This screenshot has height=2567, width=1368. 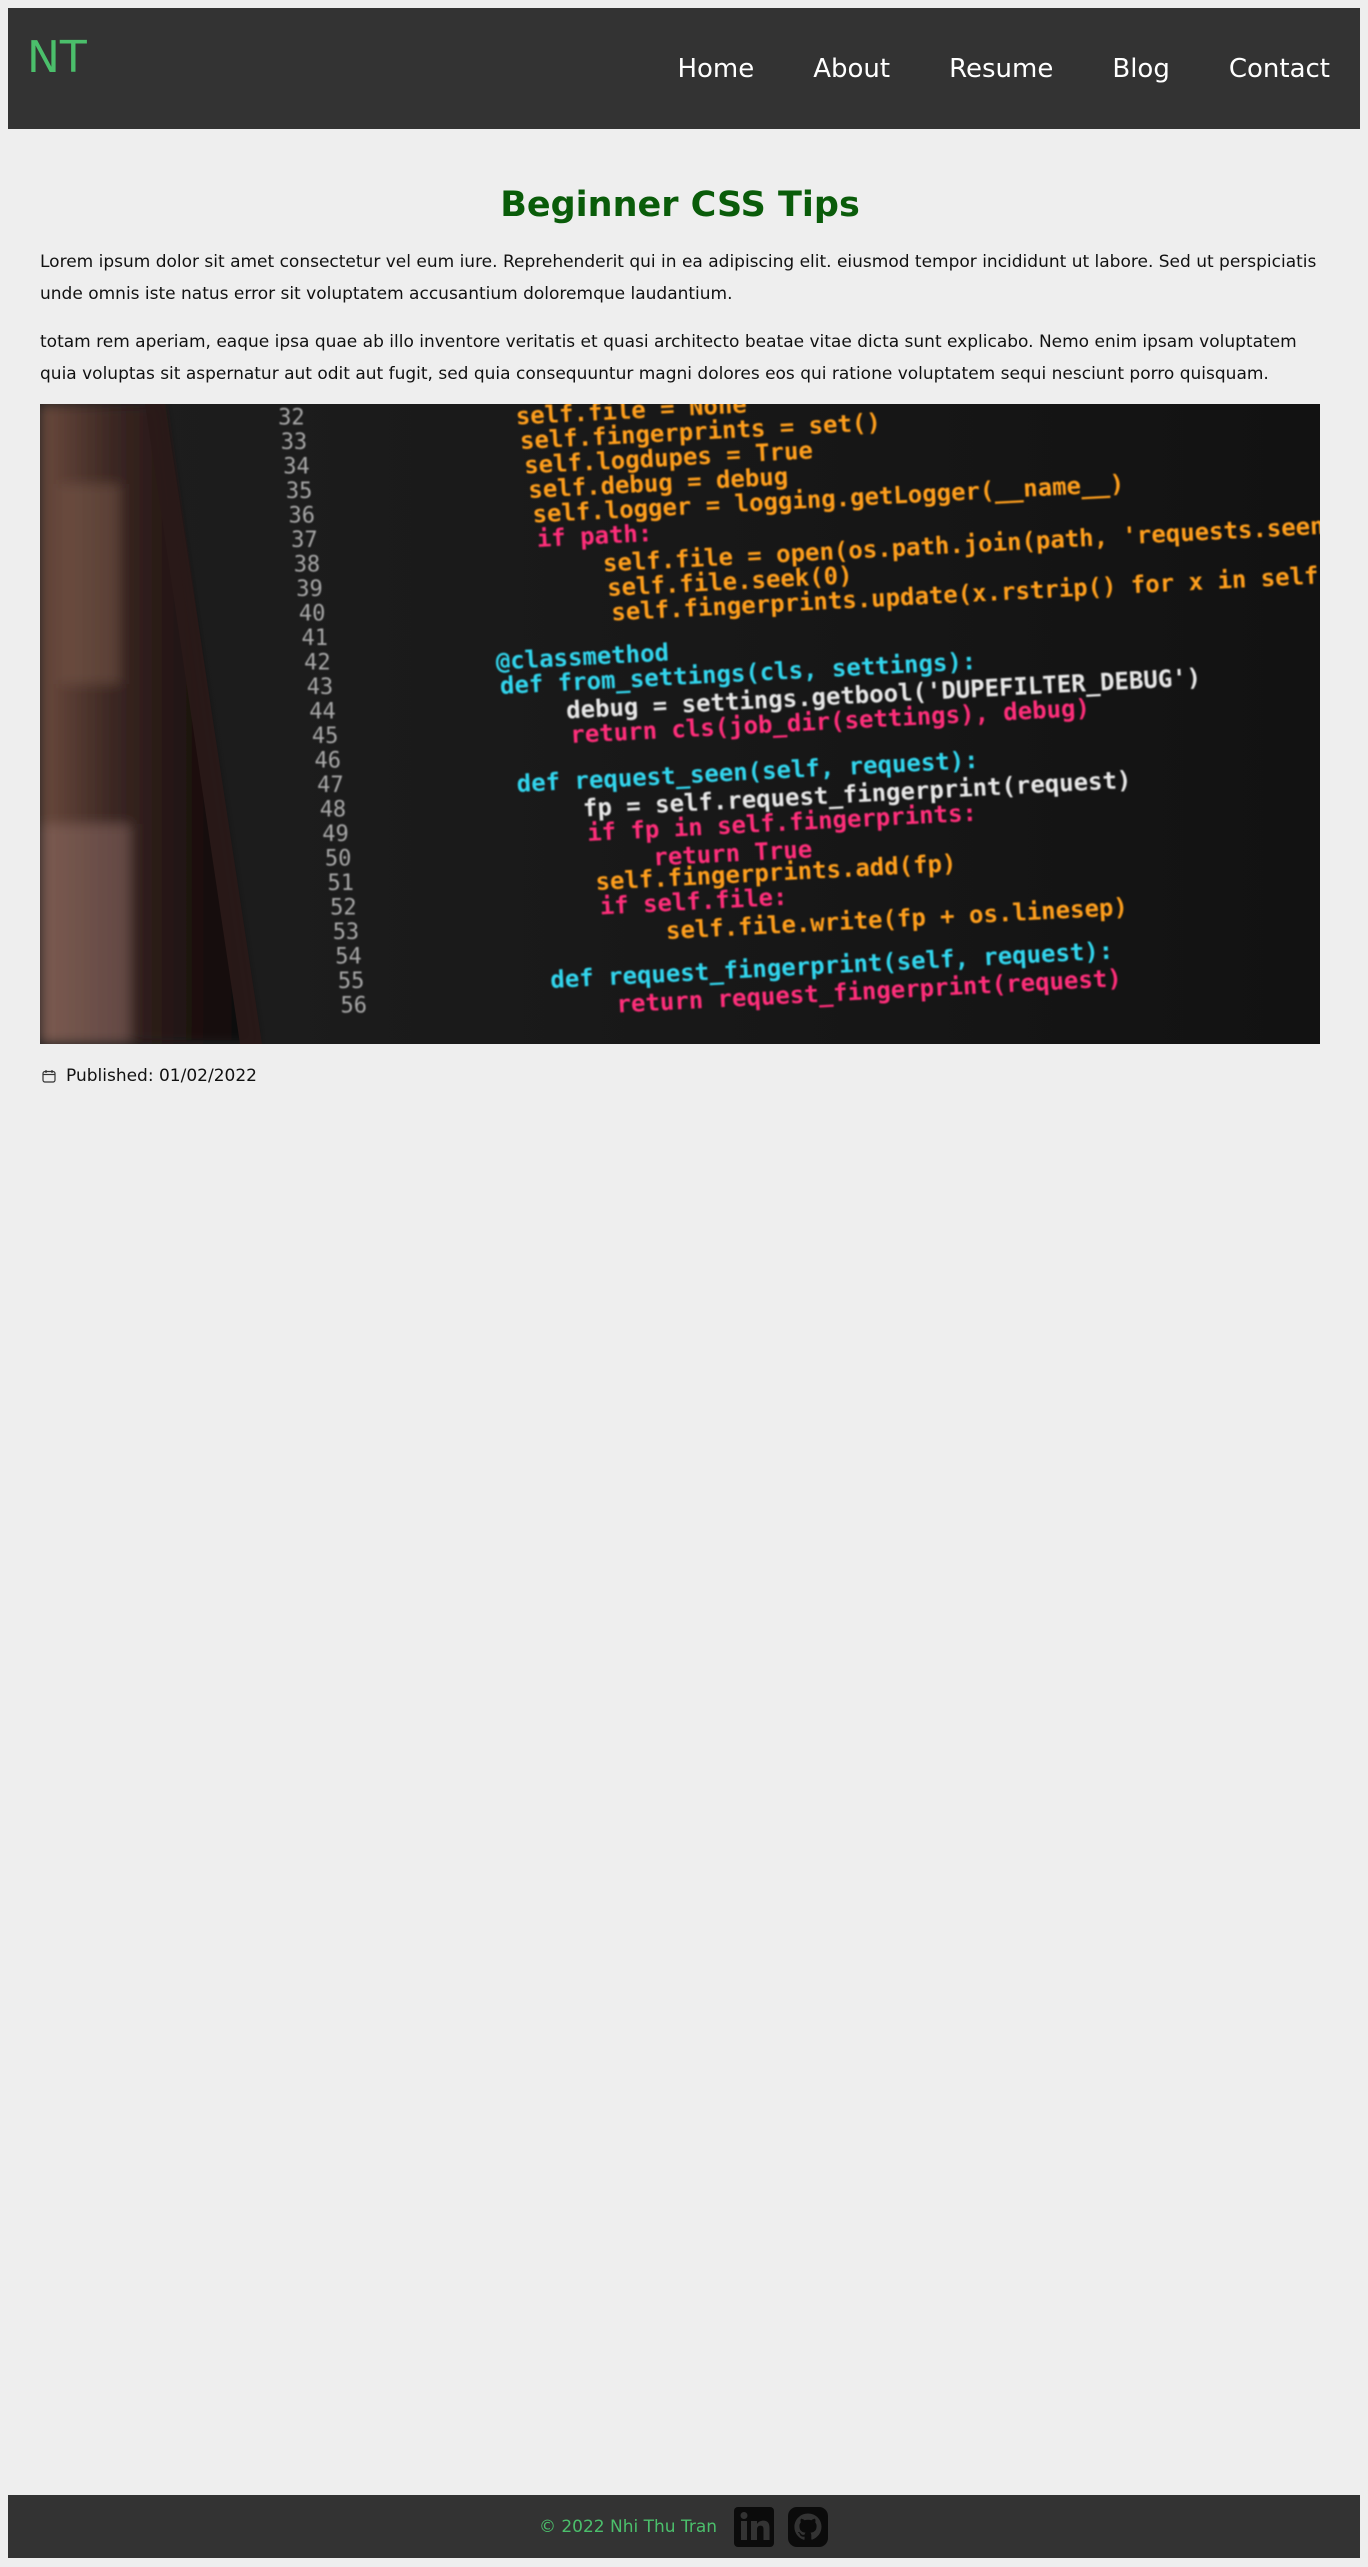 I want to click on code-line-number: 34, so click(x=296, y=467).